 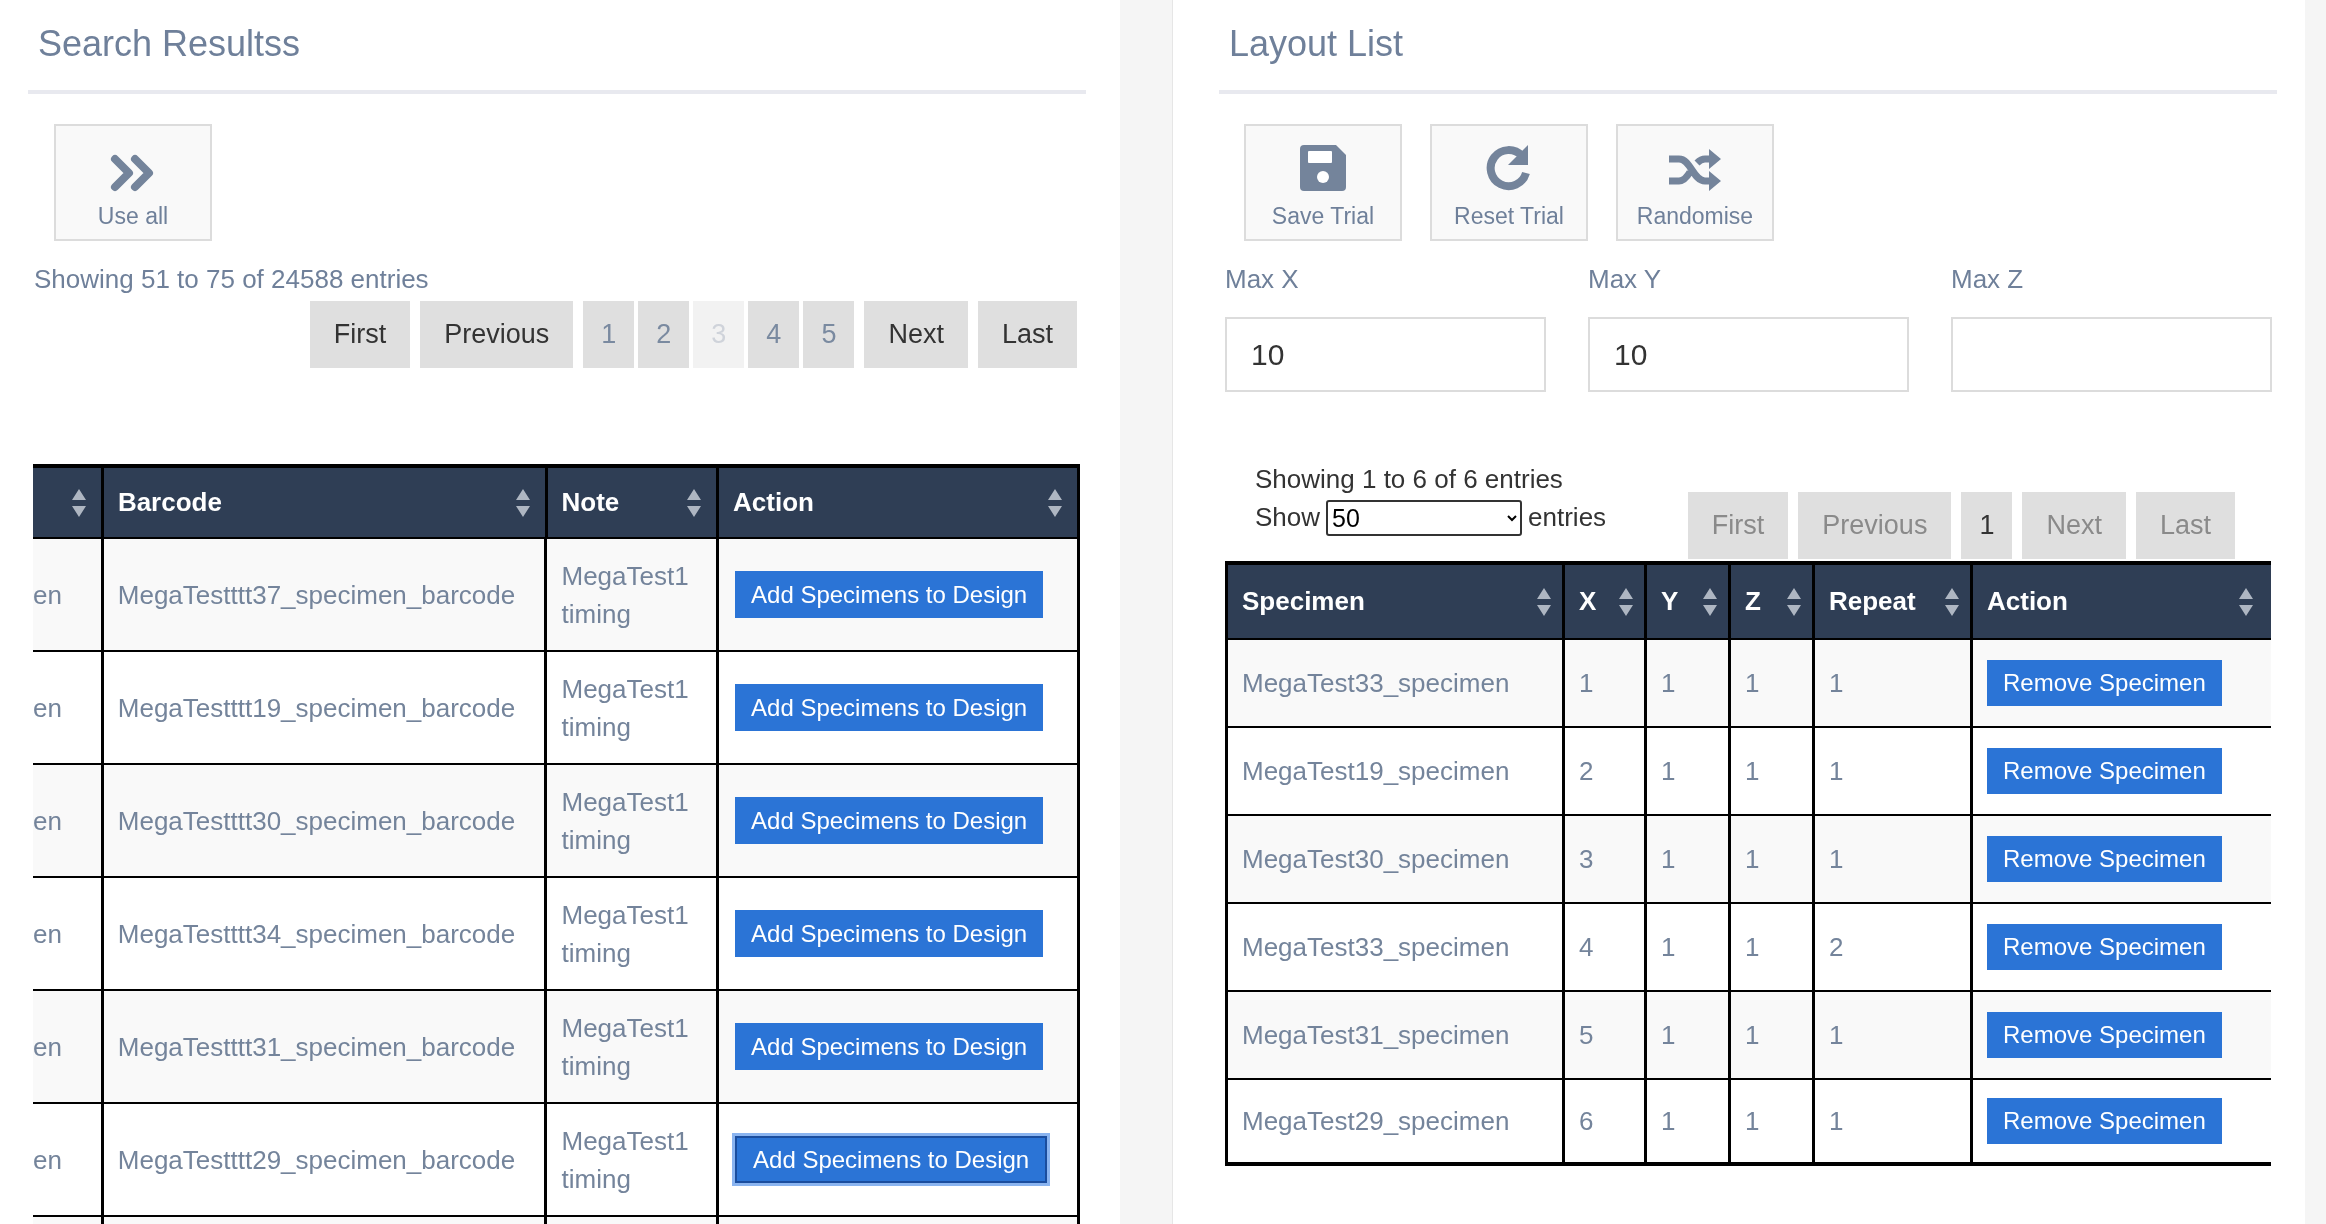 I want to click on use-all-button: Use all, so click(x=133, y=182).